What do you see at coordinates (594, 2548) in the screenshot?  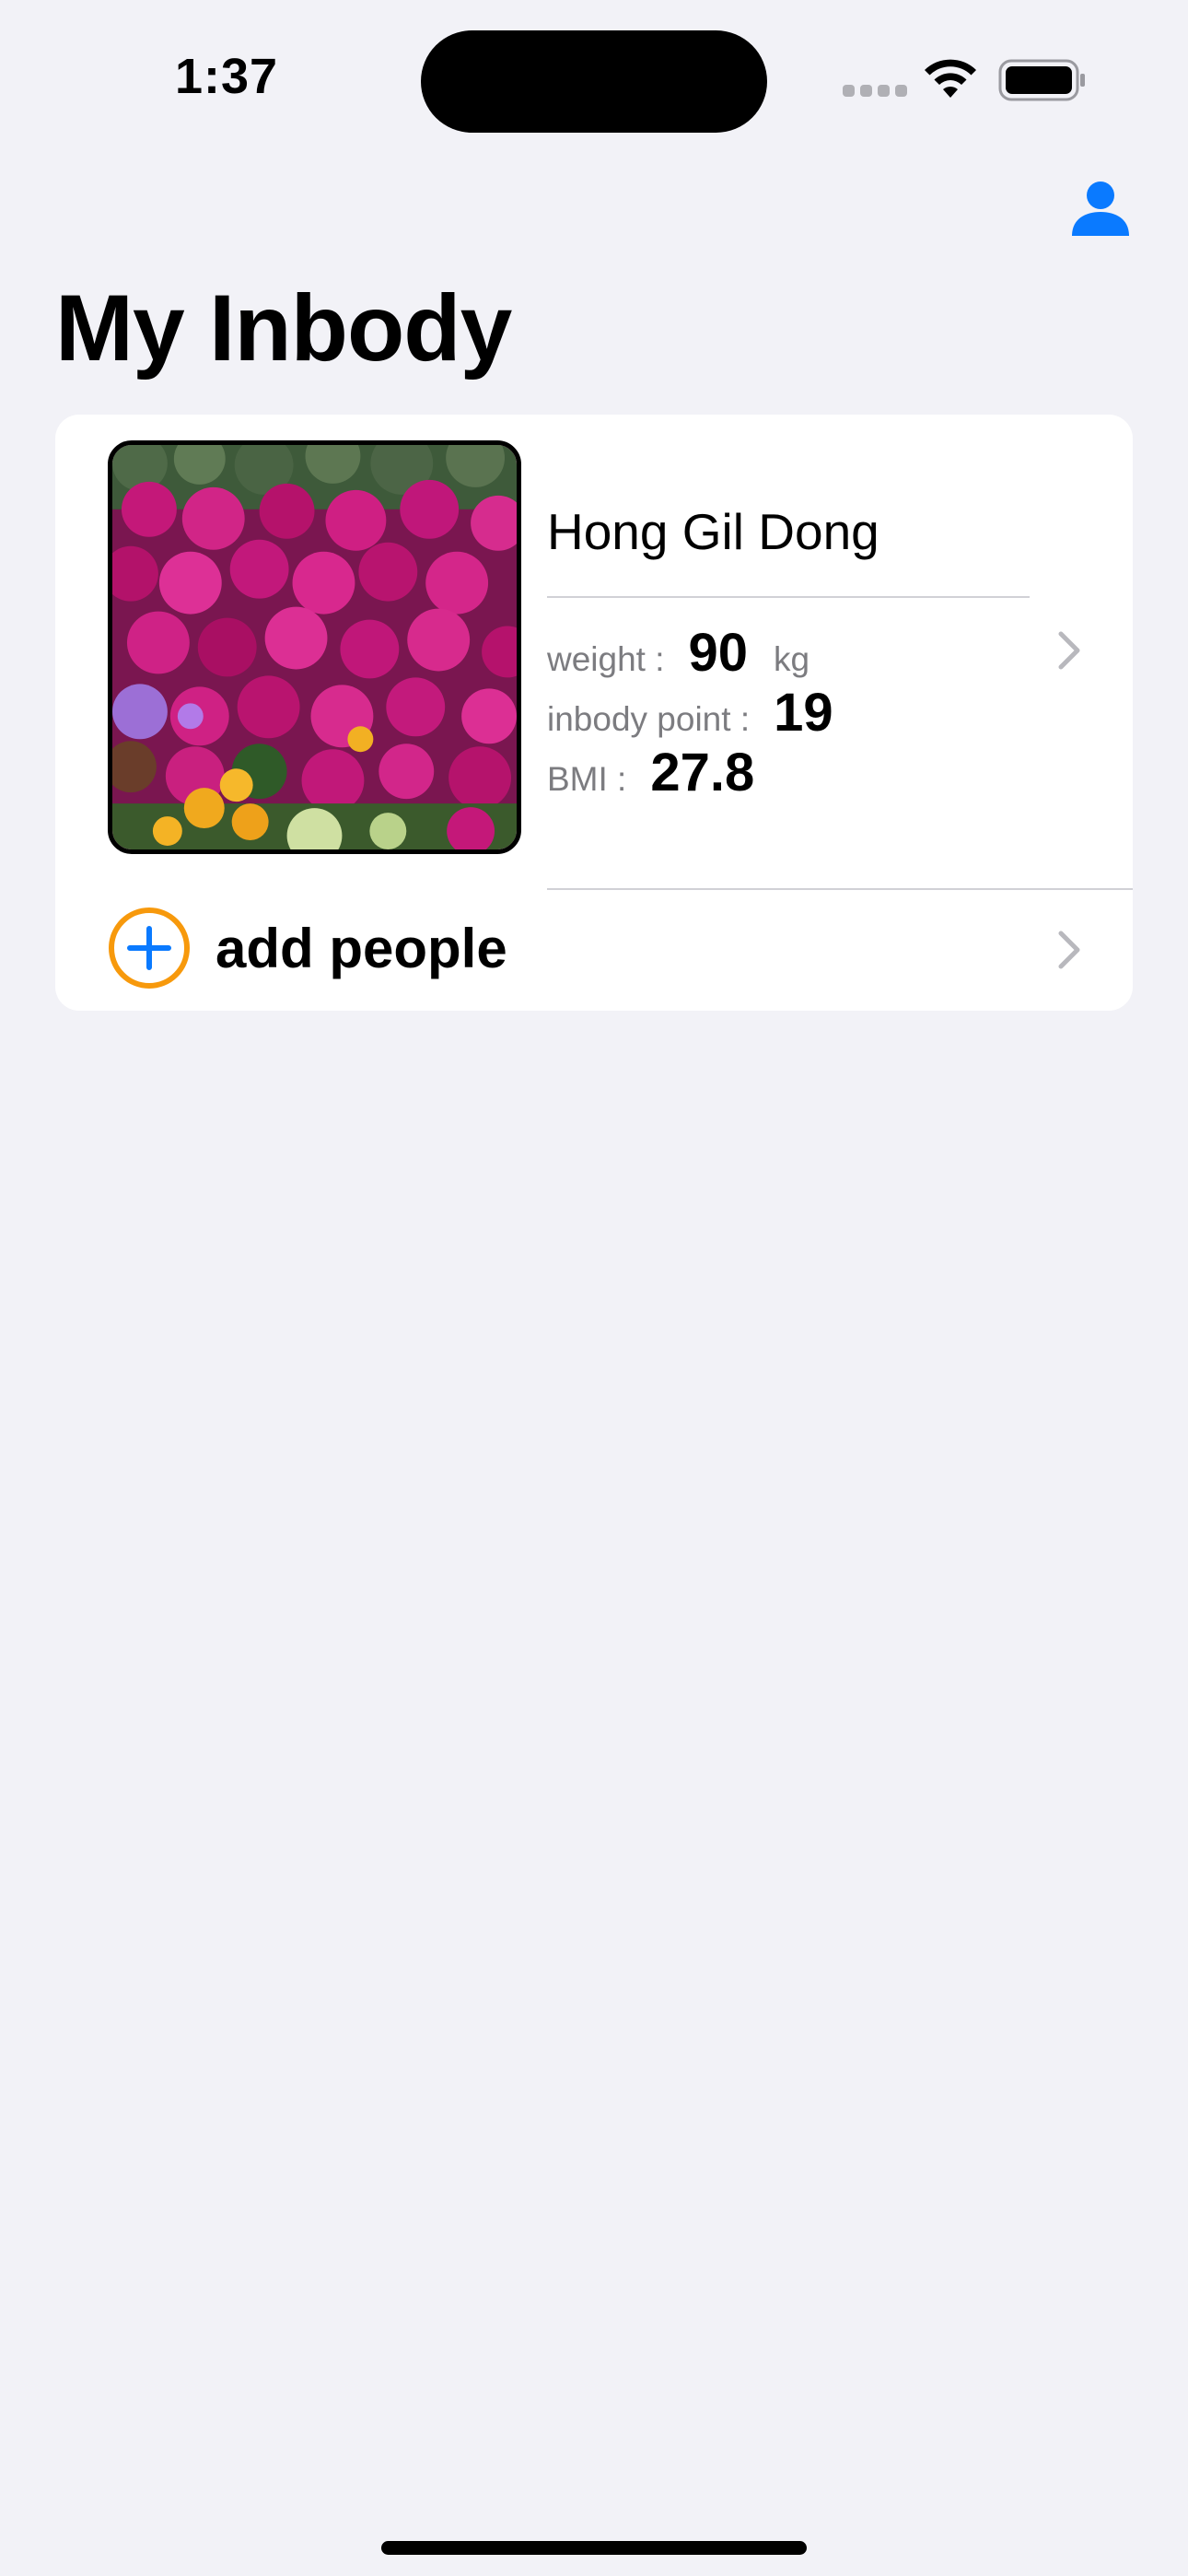 I see `home-indicator` at bounding box center [594, 2548].